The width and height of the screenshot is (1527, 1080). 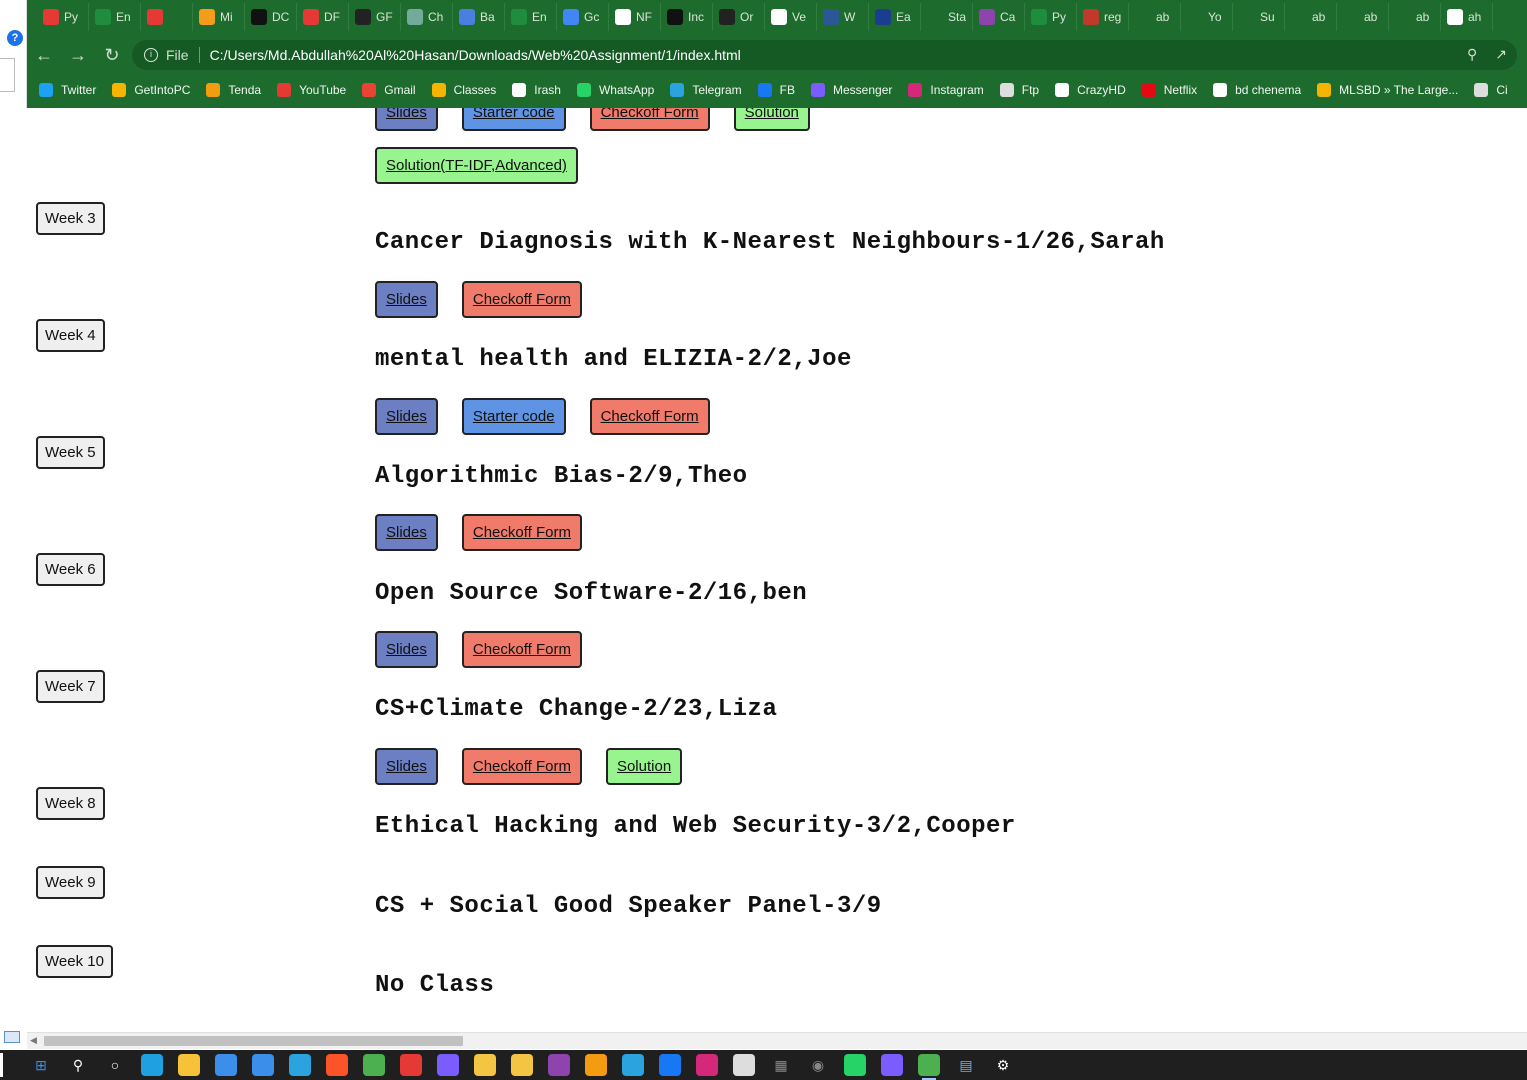 What do you see at coordinates (855, 1065) in the screenshot?
I see `whatsapp-icon` at bounding box center [855, 1065].